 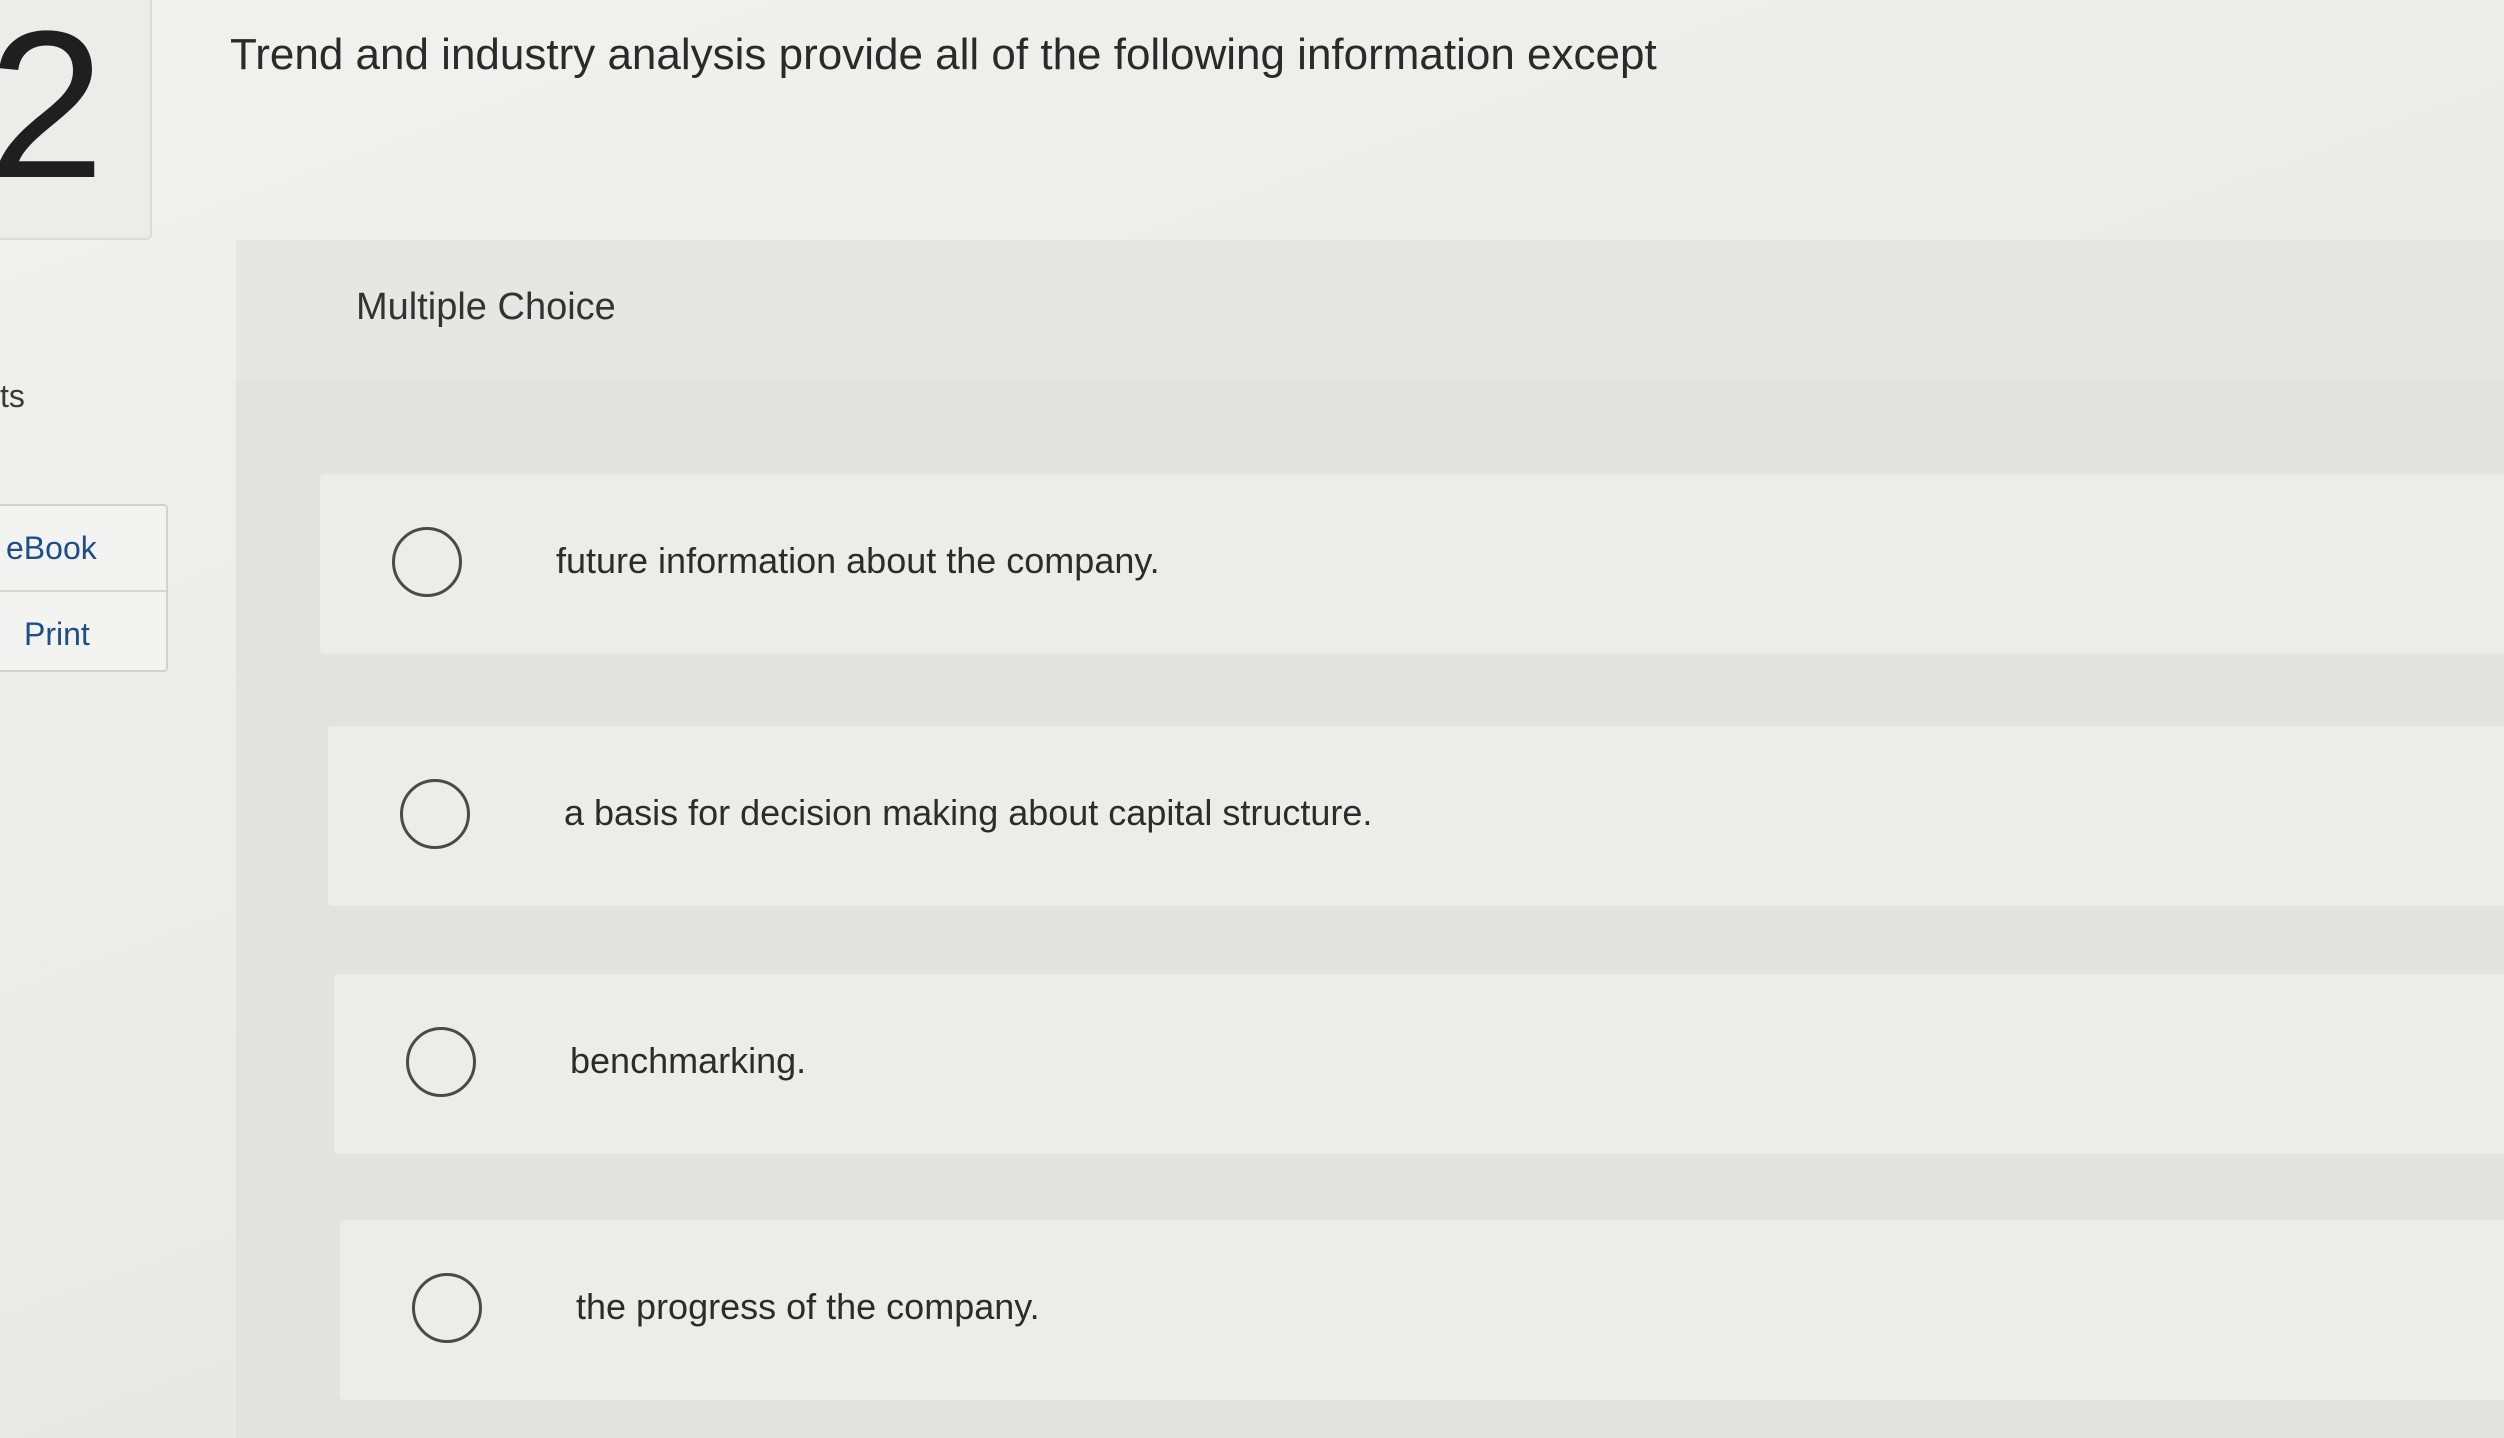 I want to click on ebook-link: eBook, so click(x=85, y=548).